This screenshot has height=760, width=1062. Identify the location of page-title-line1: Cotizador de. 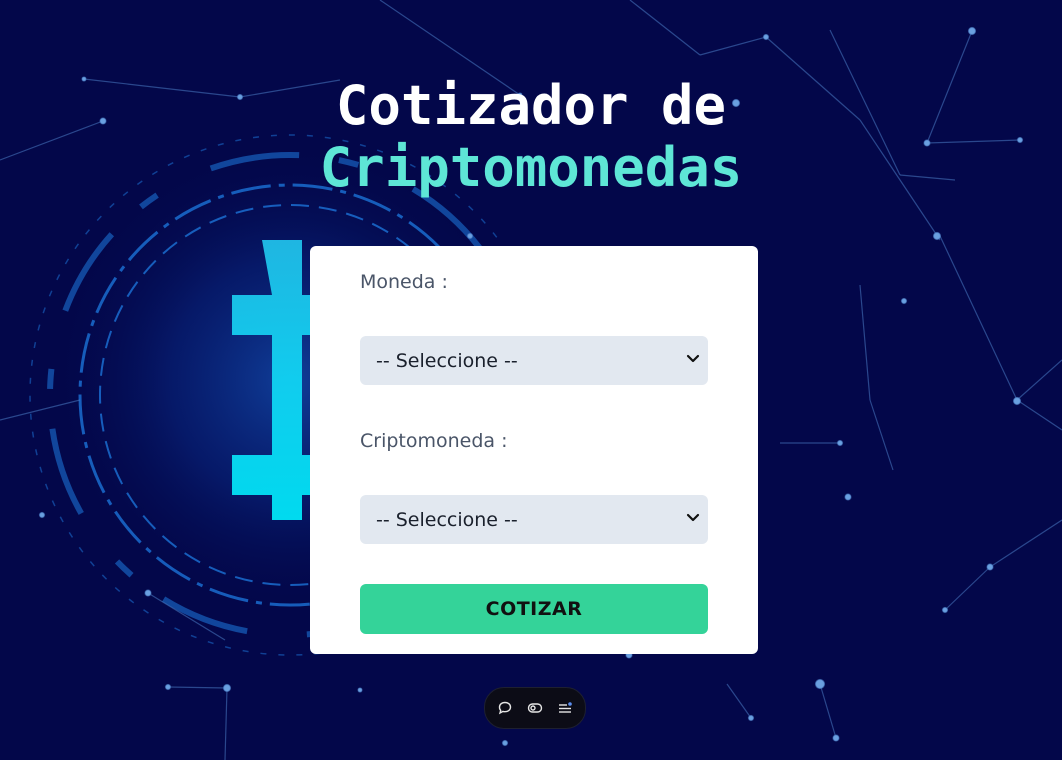
(531, 105).